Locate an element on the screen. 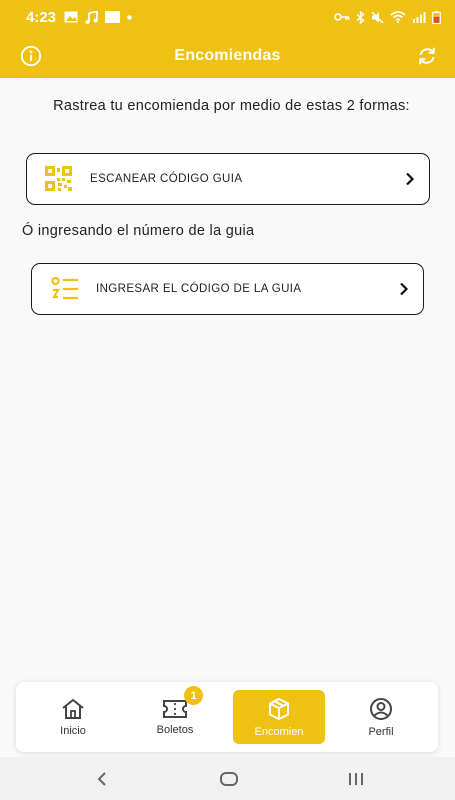 This screenshot has height=800, width=455. package-icon is located at coordinates (279, 708).